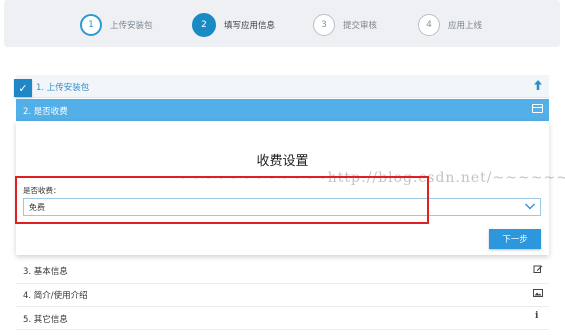  What do you see at coordinates (282, 318) in the screenshot?
I see `accordion-row-other-info` at bounding box center [282, 318].